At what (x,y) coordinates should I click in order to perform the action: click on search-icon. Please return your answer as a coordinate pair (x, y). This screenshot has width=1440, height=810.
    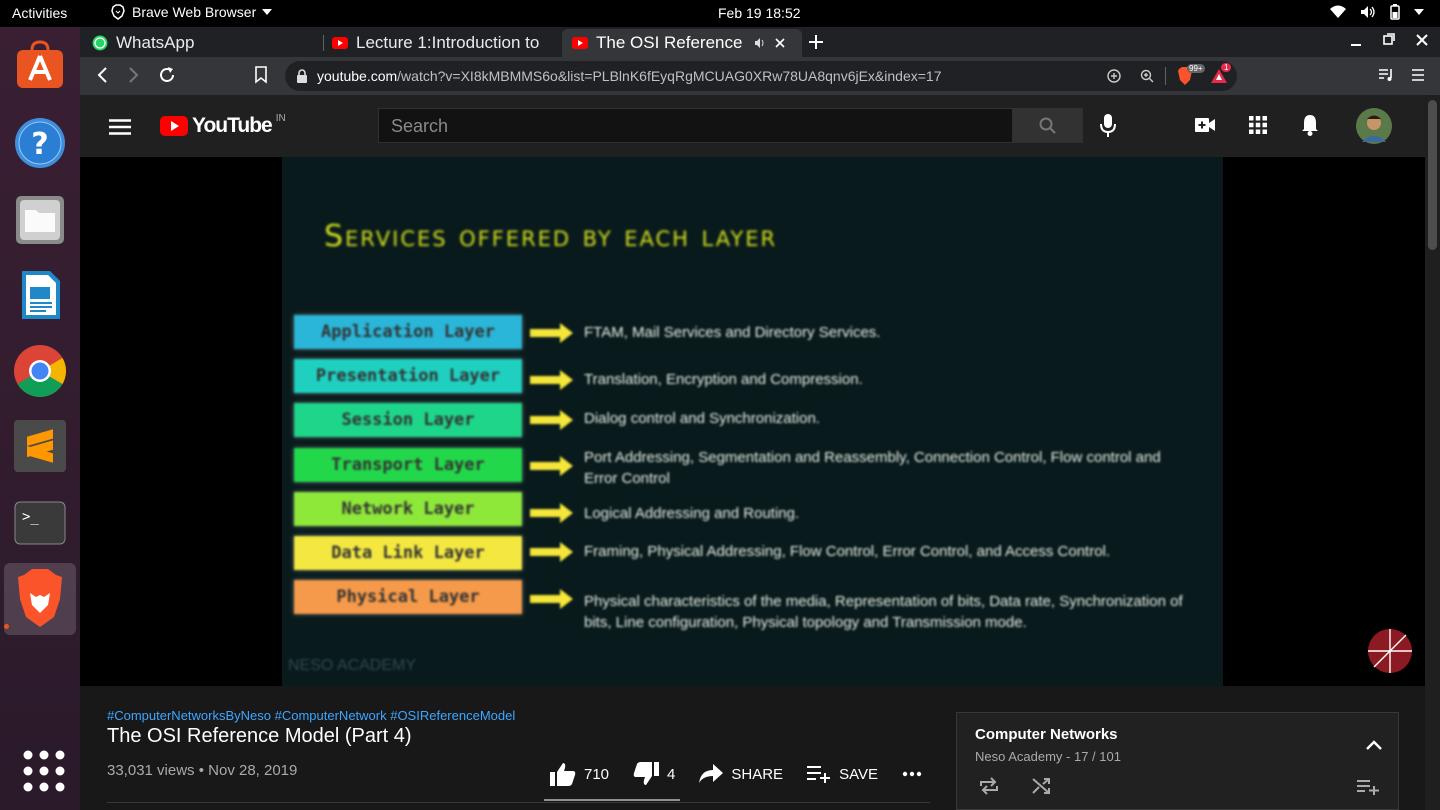
    Looking at the image, I should click on (1047, 125).